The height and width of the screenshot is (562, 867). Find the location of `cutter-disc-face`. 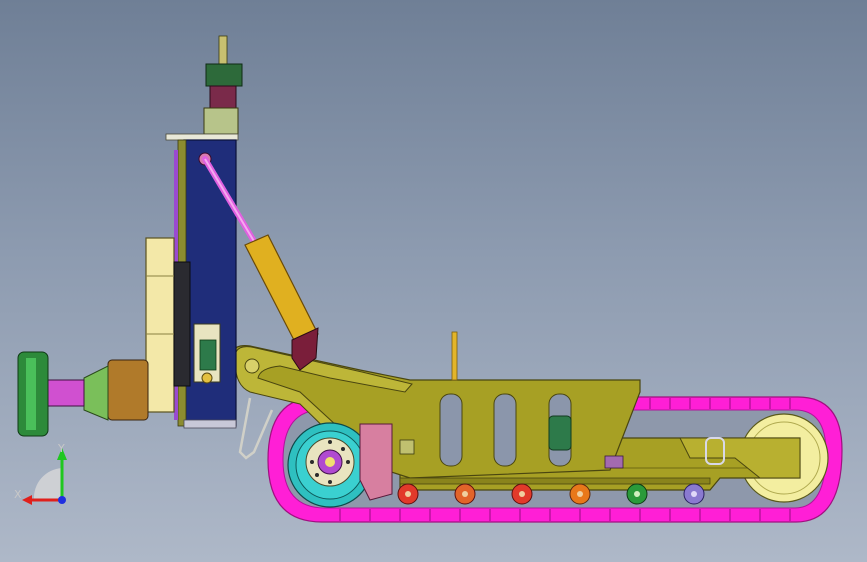

cutter-disc-face is located at coordinates (31, 394).